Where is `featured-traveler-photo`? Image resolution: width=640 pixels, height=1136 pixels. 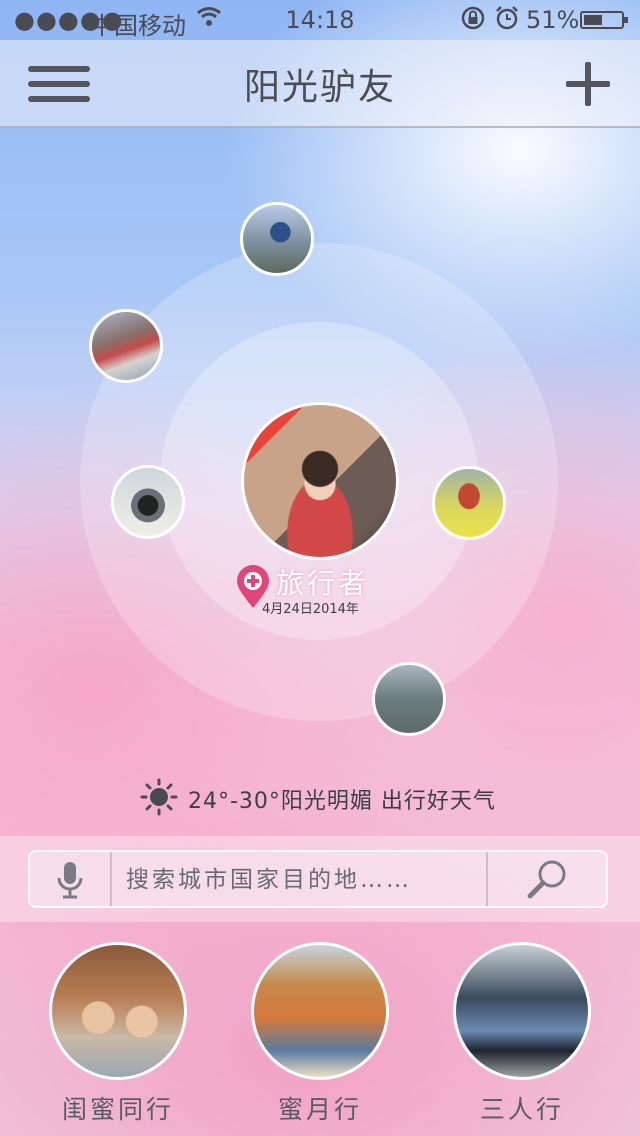
featured-traveler-photo is located at coordinates (320, 481).